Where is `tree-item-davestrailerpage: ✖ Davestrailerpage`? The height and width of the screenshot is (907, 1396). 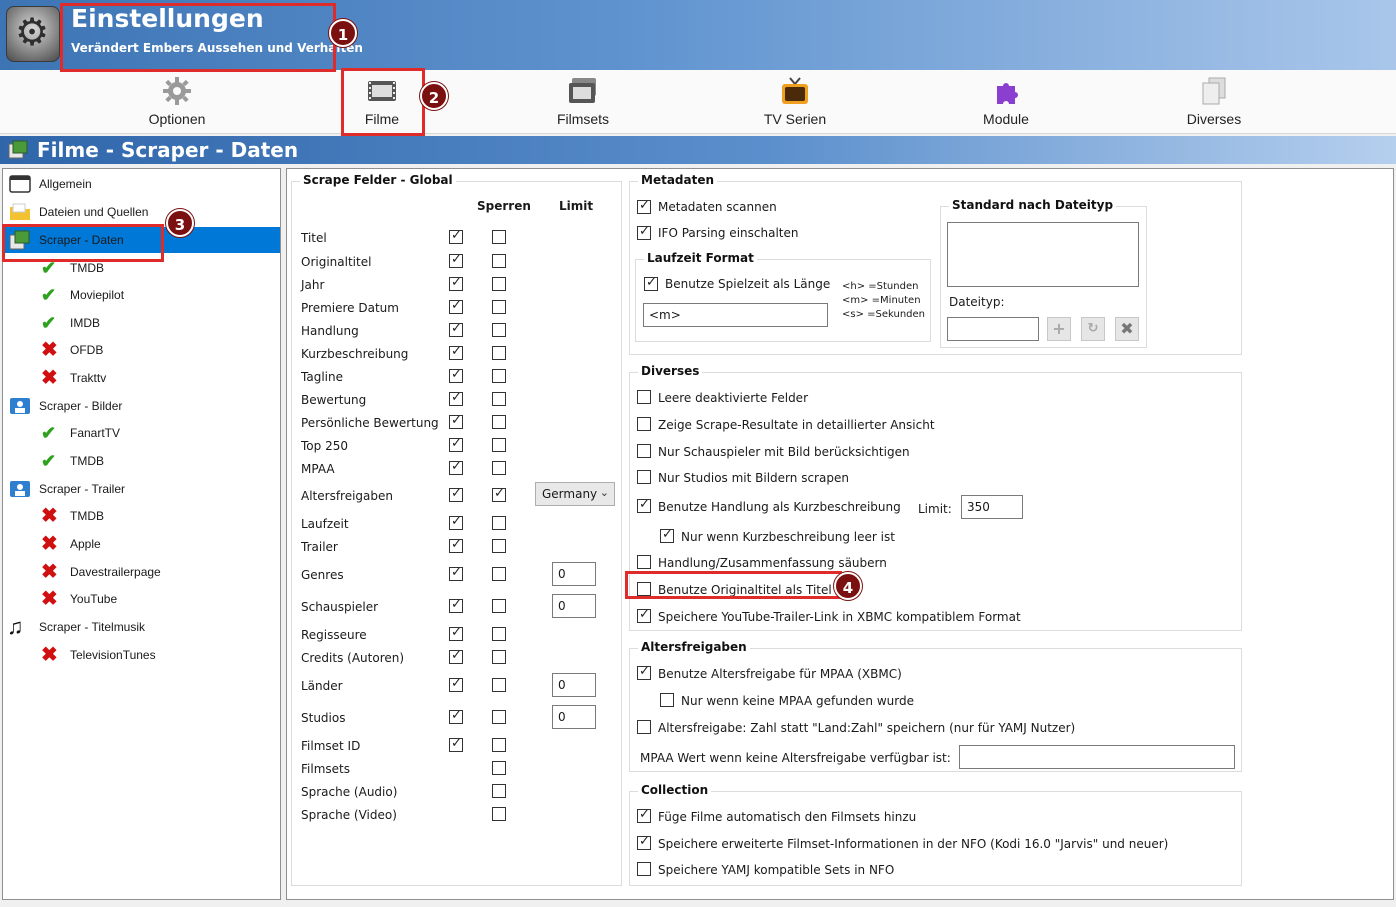
tree-item-davestrailerpage: ✖ Davestrailerpage is located at coordinates (141, 572).